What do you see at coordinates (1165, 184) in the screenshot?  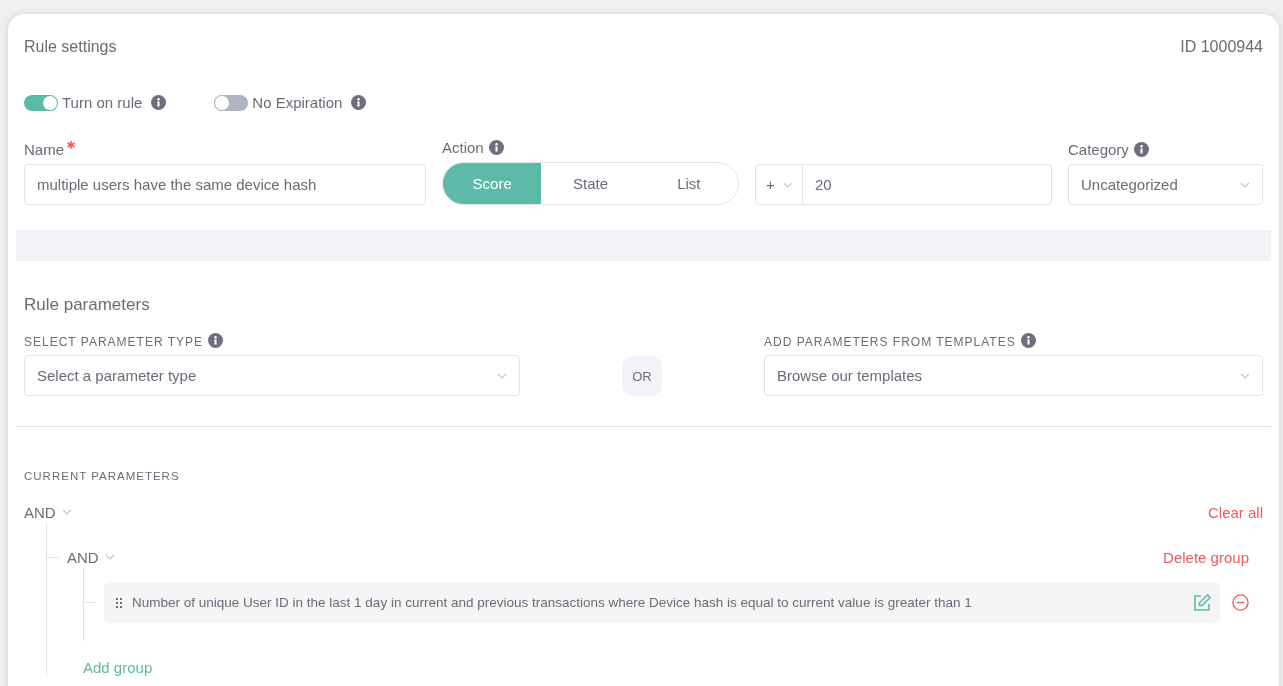 I see `category-select: Uncategorized` at bounding box center [1165, 184].